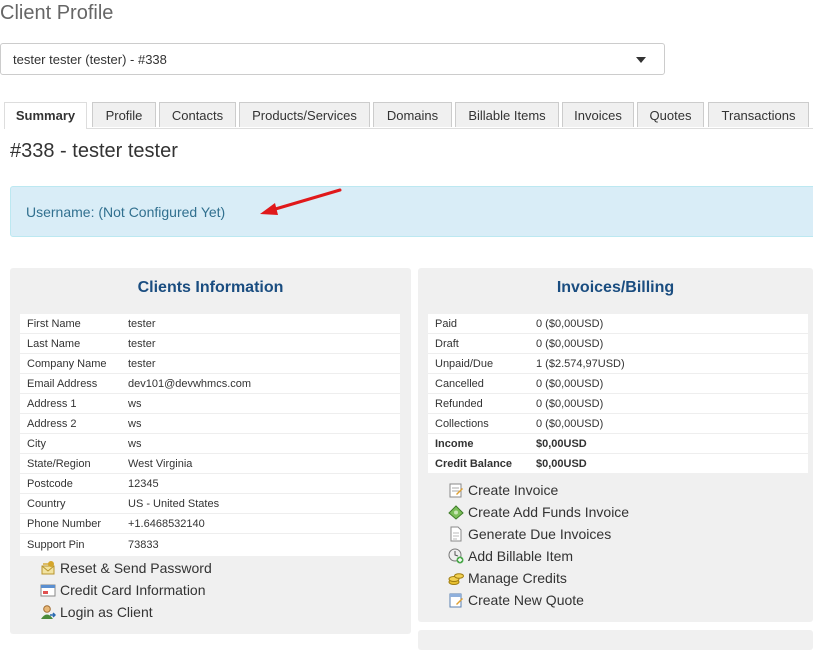  What do you see at coordinates (74, 443) in the screenshot?
I see `row-label: City` at bounding box center [74, 443].